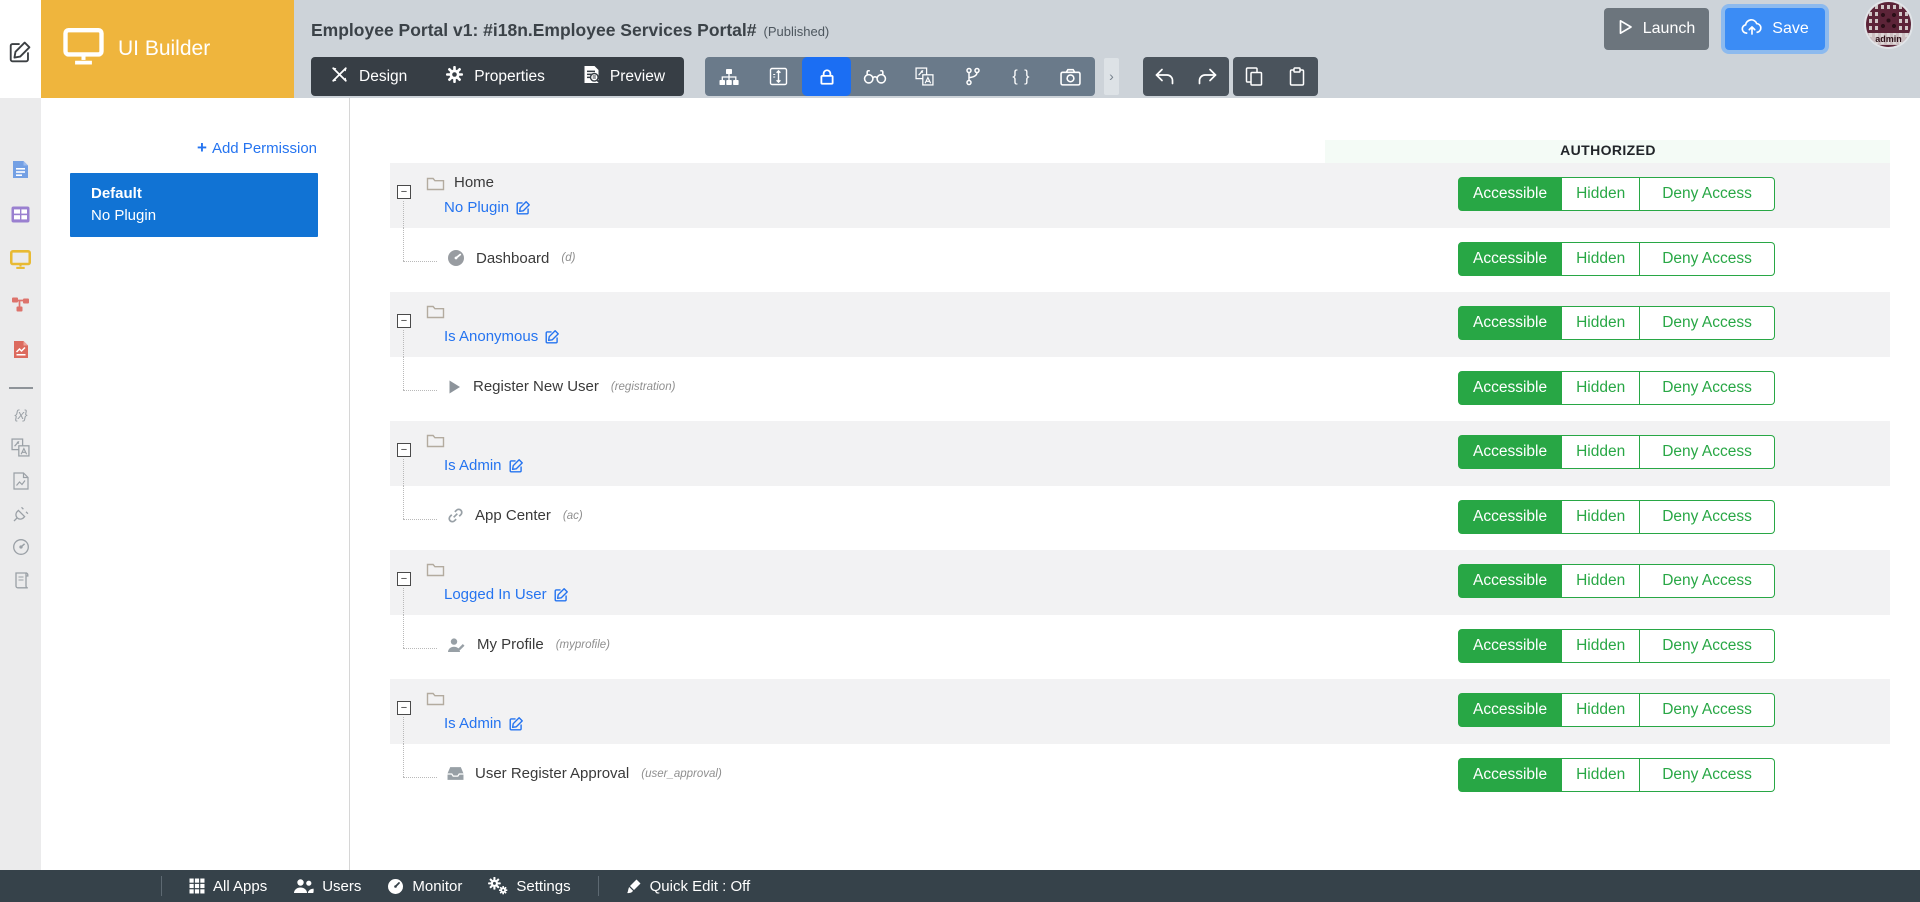  I want to click on footer-item-users: Users, so click(327, 886).